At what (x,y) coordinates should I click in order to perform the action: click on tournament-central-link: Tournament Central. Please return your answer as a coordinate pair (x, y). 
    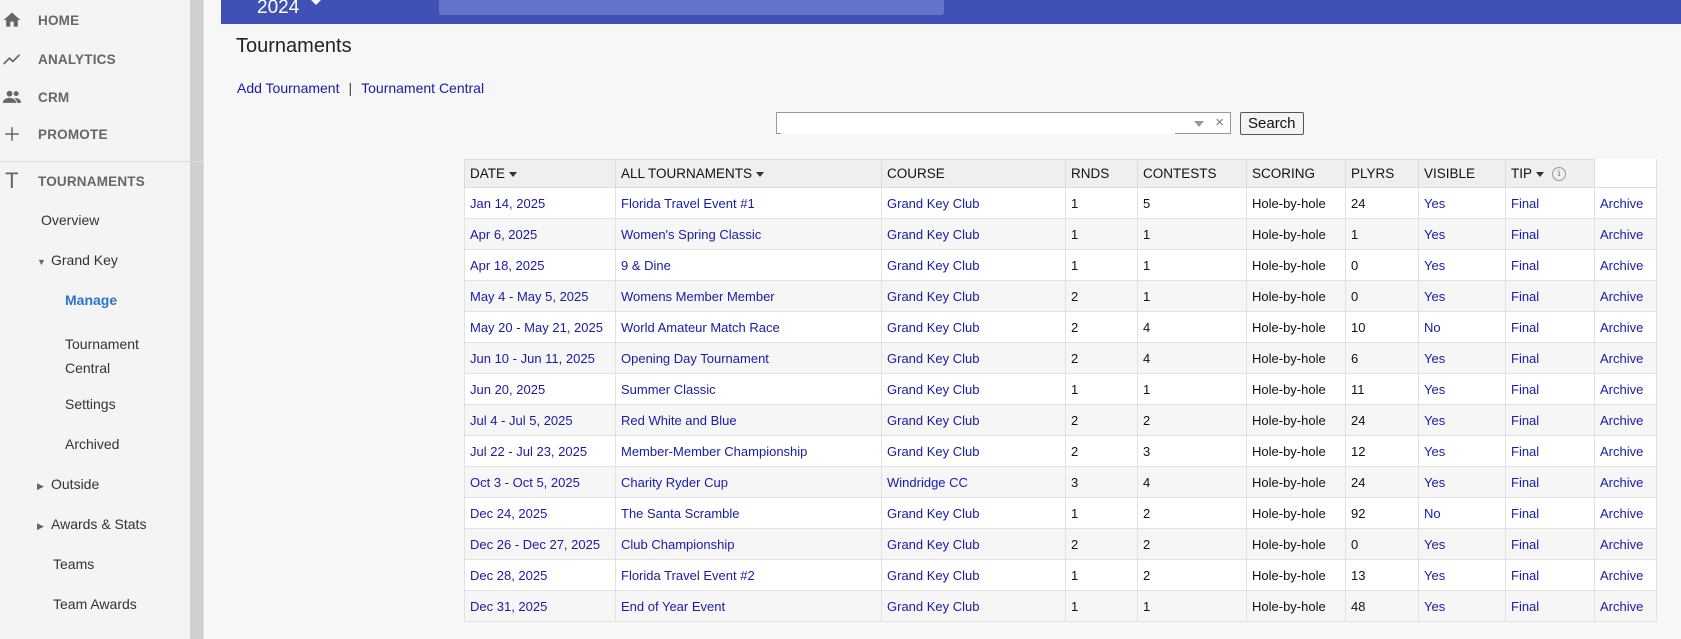
    Looking at the image, I should click on (422, 88).